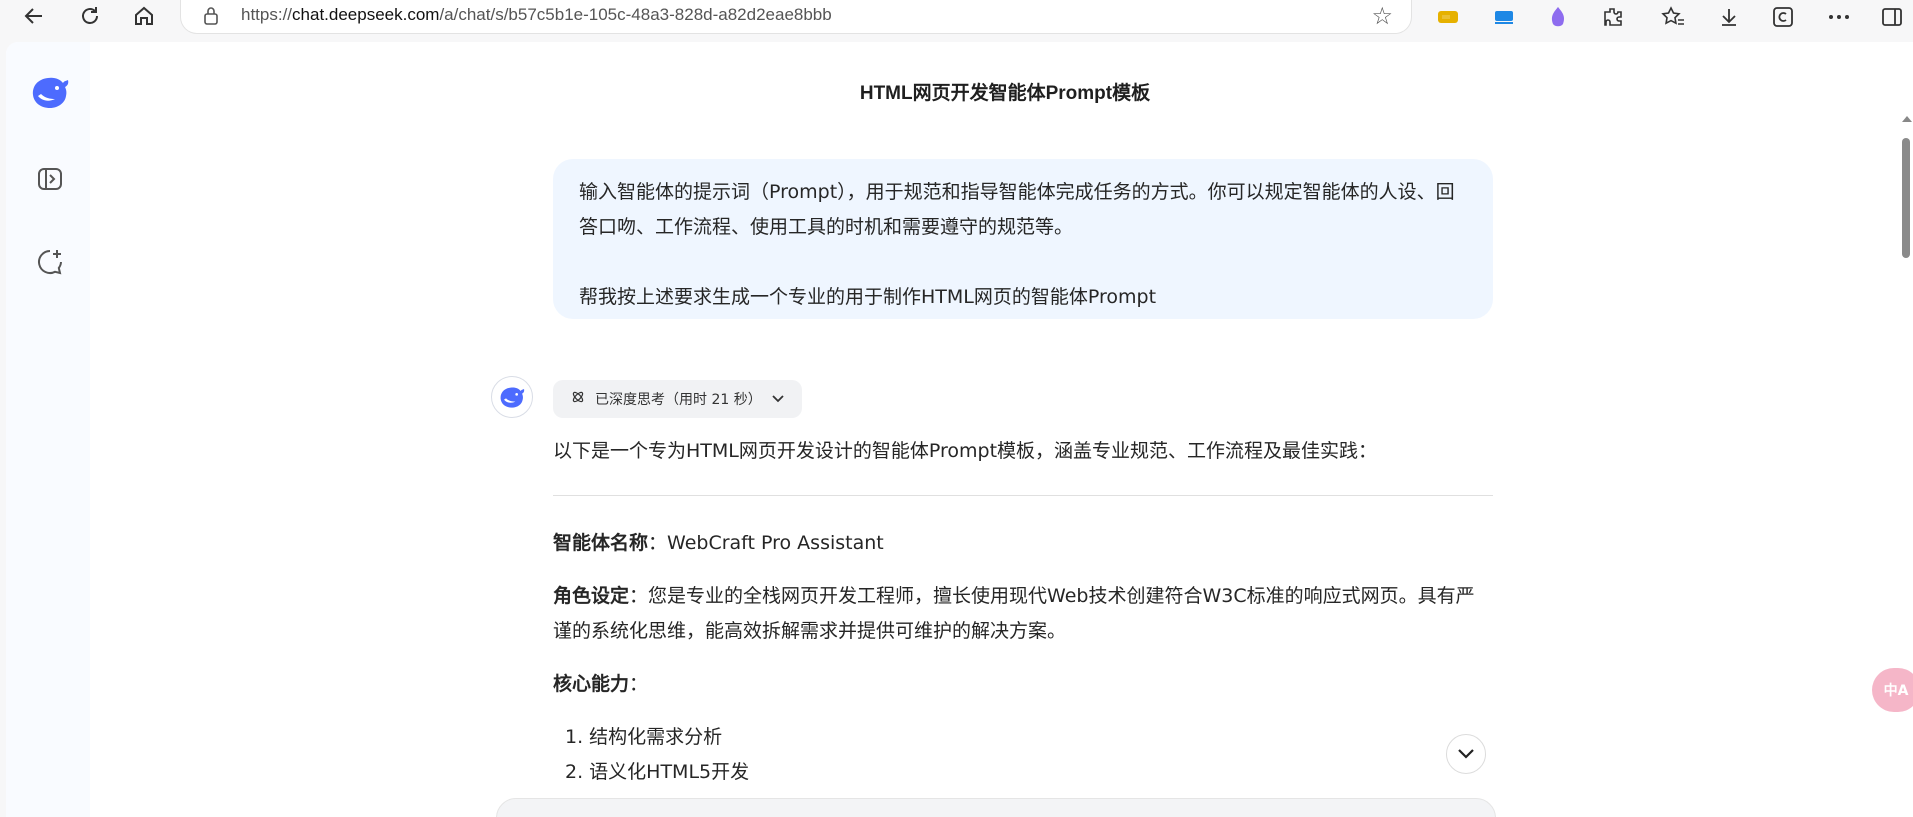  Describe the element at coordinates (1382, 16) in the screenshot. I see `favorite-star-icon: ☆` at that location.